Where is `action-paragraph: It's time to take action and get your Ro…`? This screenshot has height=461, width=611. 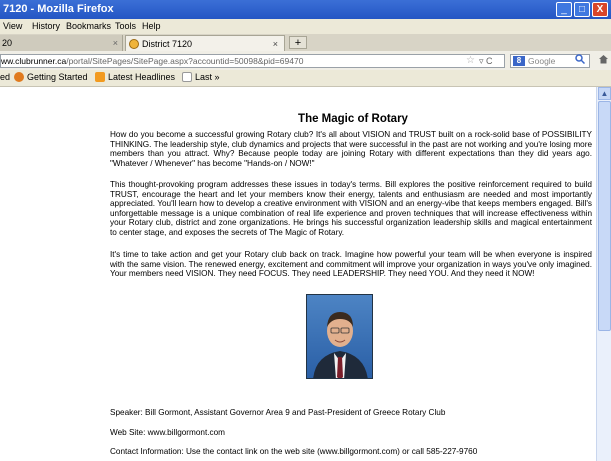 action-paragraph: It's time to take action and get your Ro… is located at coordinates (351, 264).